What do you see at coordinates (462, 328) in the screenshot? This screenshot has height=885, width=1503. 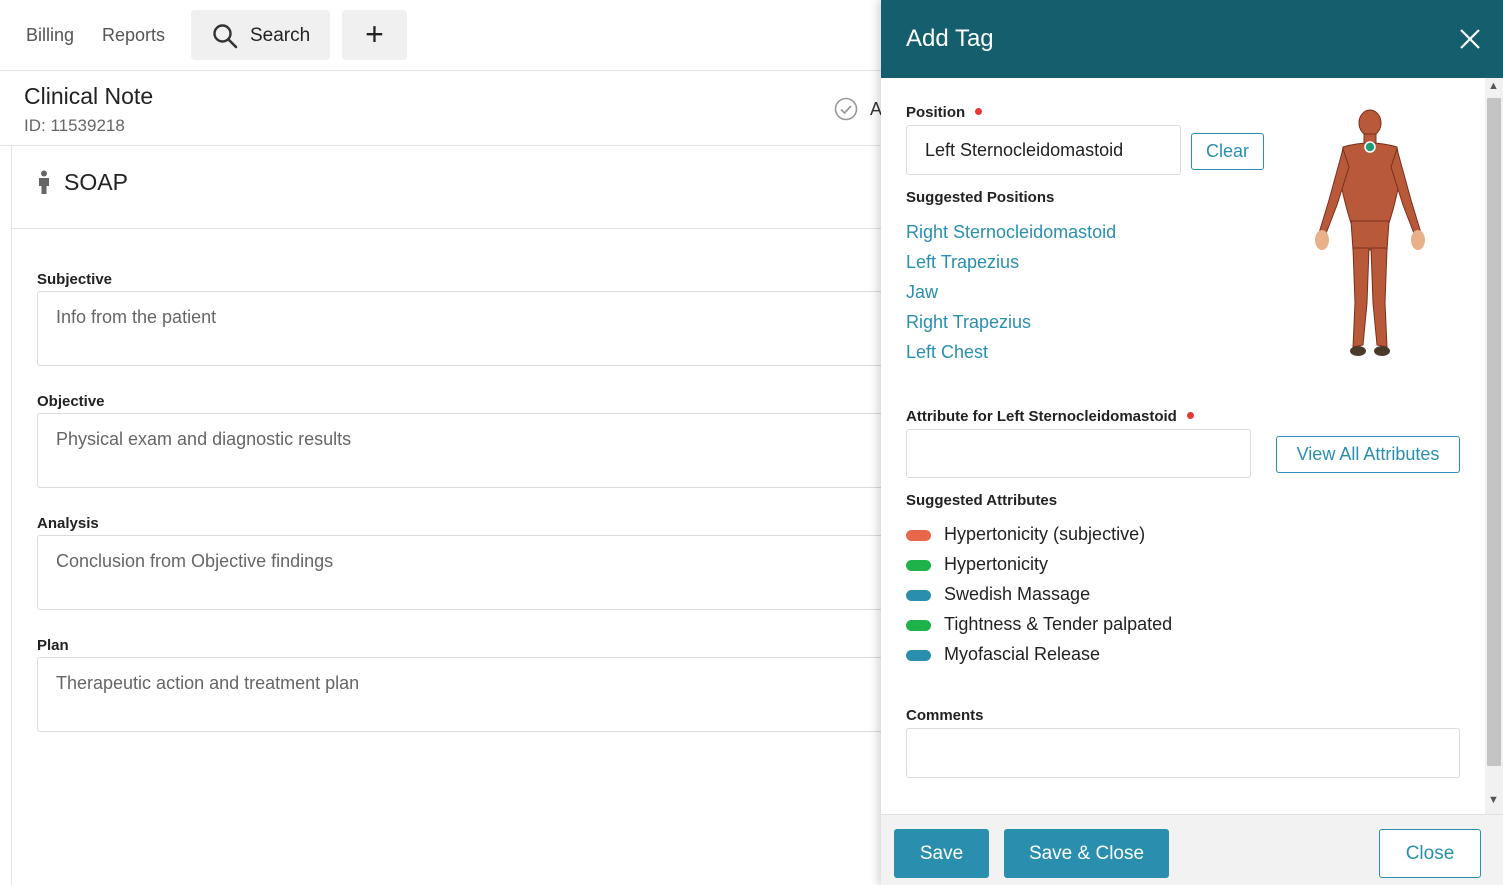 I see `subjective-field: Info from the patient` at bounding box center [462, 328].